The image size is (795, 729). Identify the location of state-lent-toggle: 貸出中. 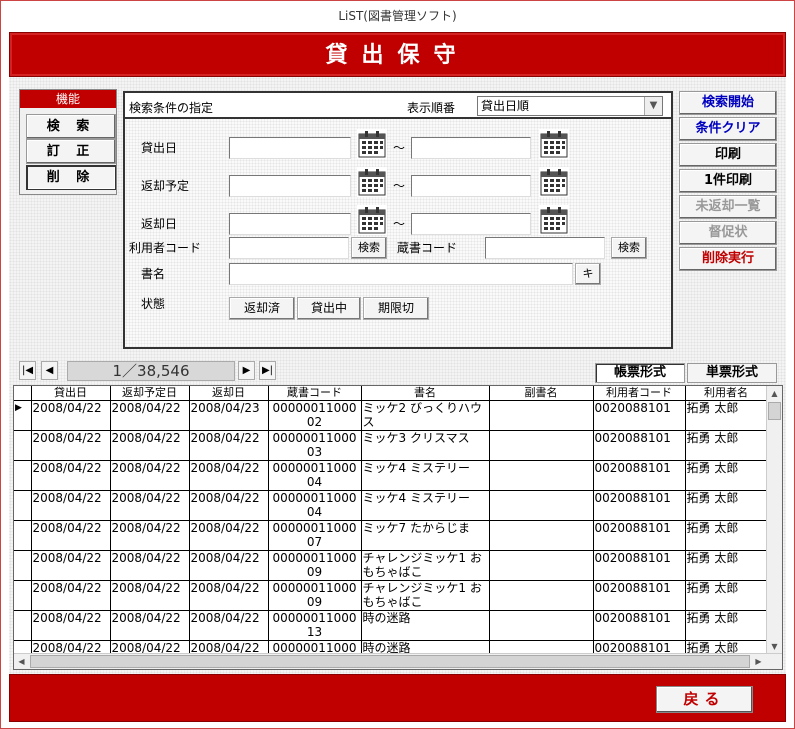
(329, 308).